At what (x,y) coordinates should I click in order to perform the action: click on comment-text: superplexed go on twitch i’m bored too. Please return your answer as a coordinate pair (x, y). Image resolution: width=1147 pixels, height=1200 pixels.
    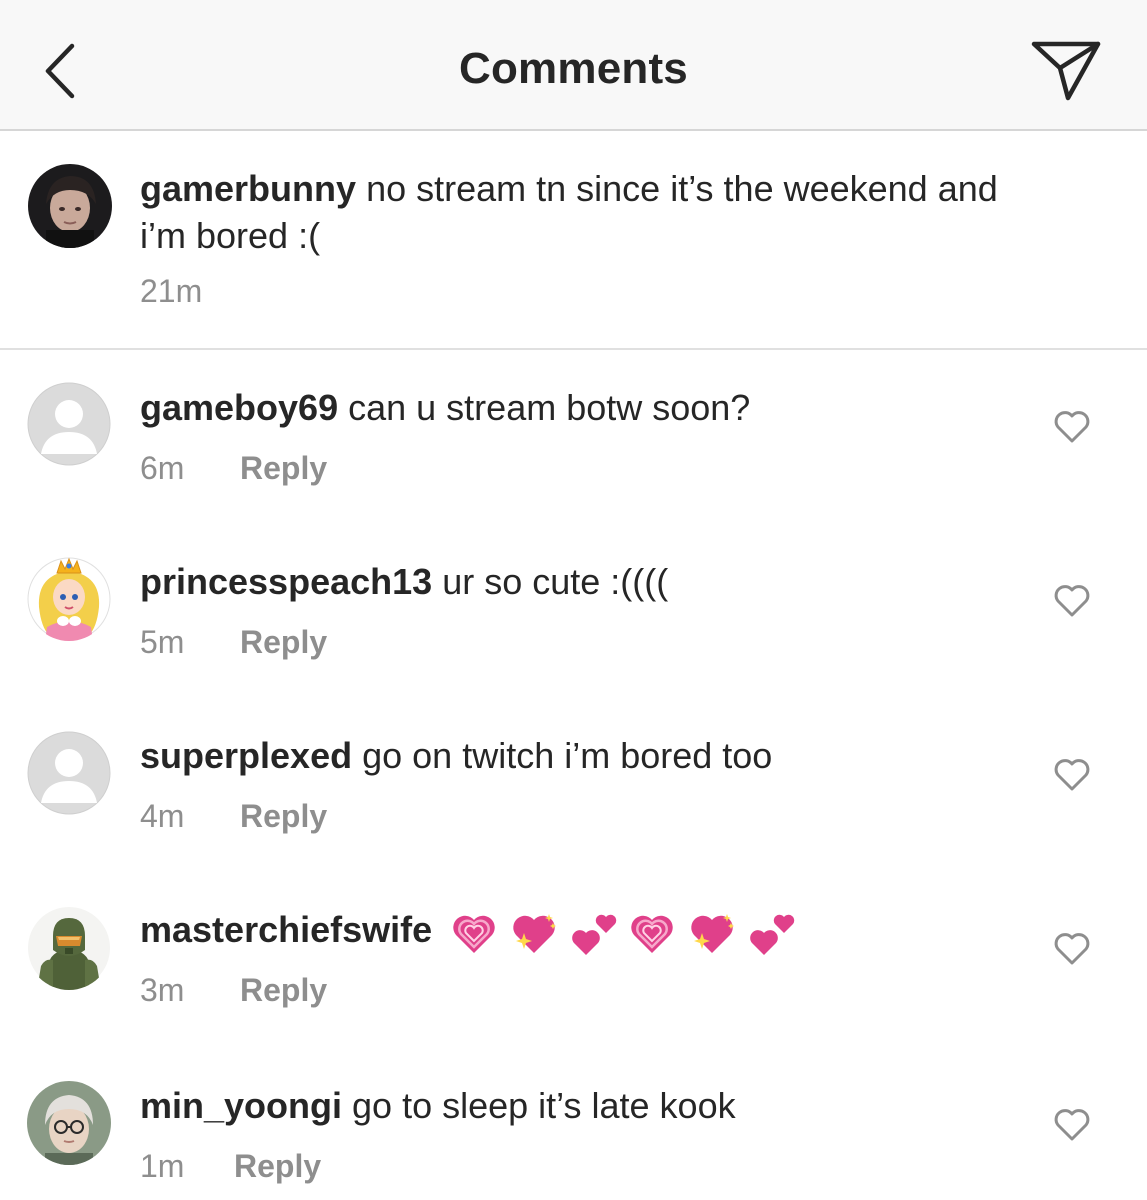
    Looking at the image, I should click on (456, 755).